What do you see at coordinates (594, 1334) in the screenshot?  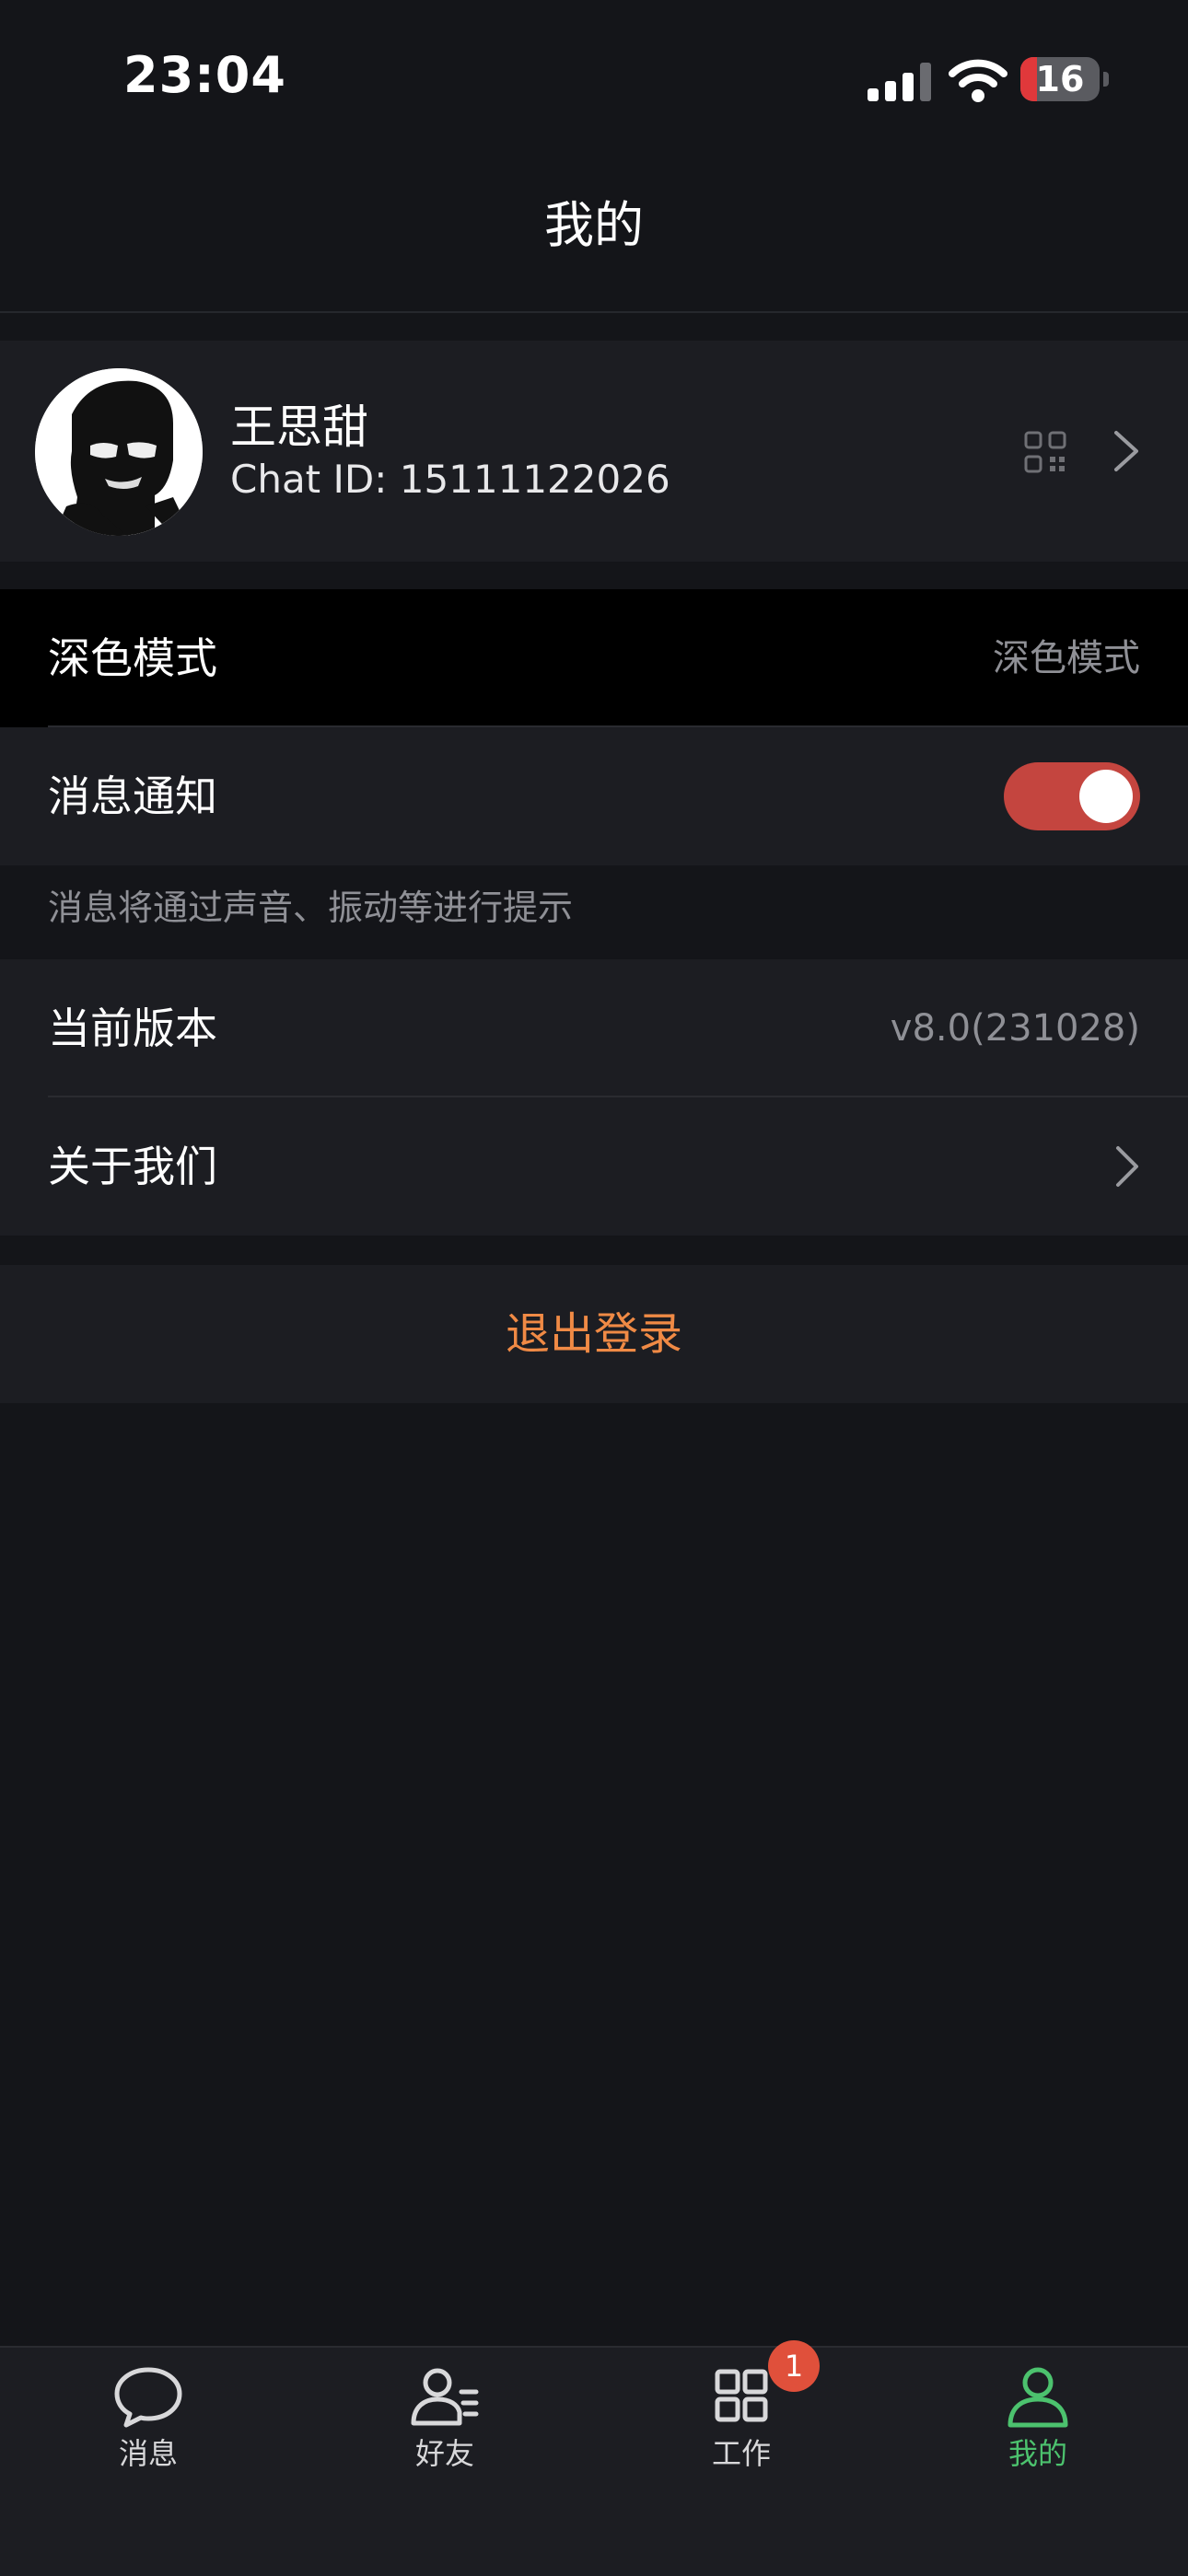 I see `logout-button: 退出登录` at bounding box center [594, 1334].